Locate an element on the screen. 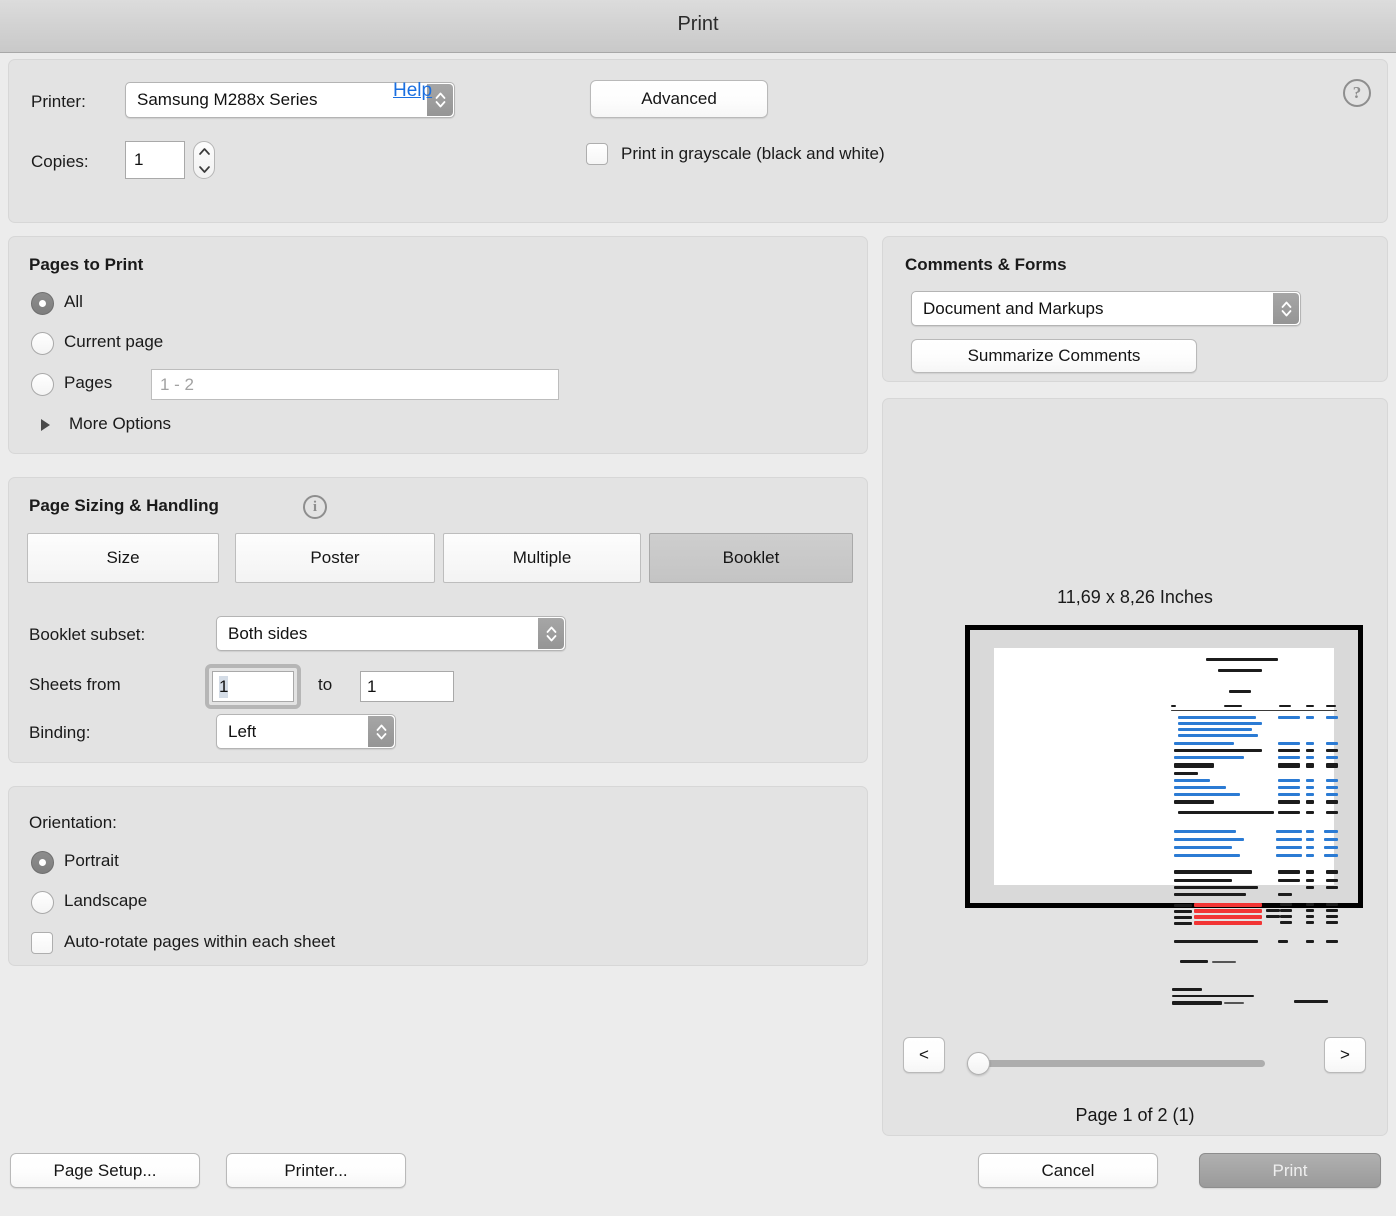  printer-select-value: Samsung M288x Series is located at coordinates (227, 99).